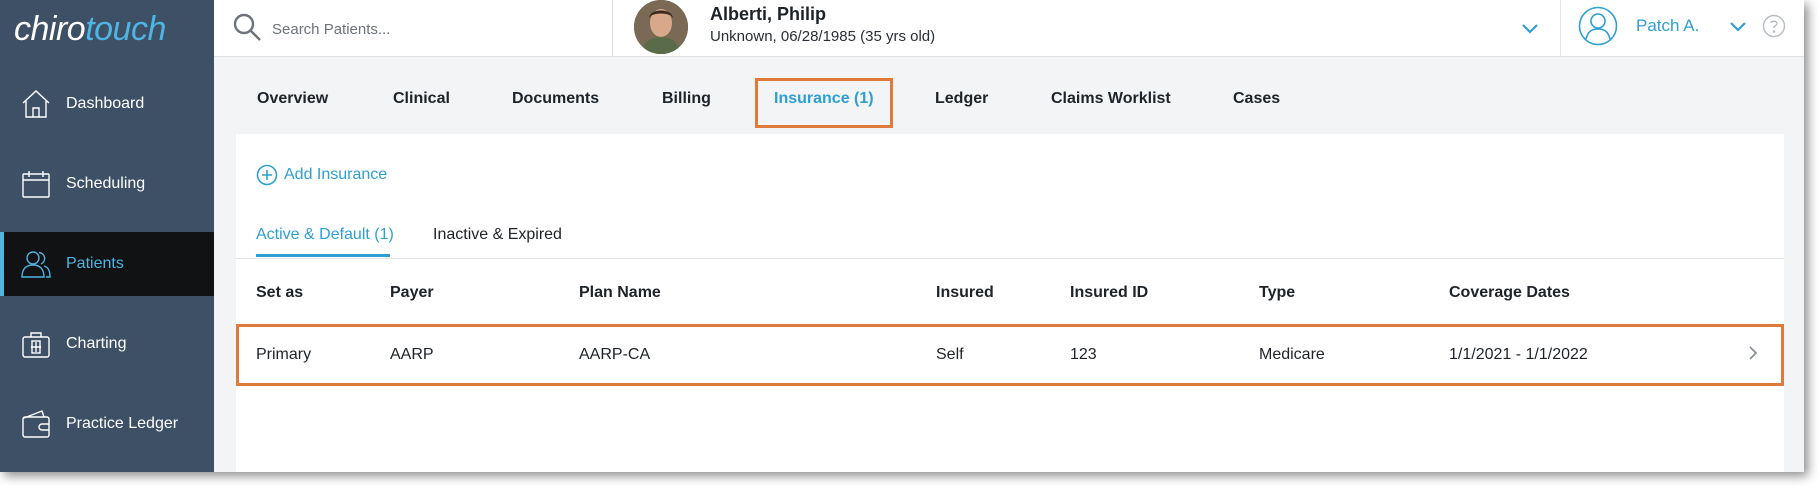 The image size is (1820, 486). What do you see at coordinates (1560, 28) in the screenshot?
I see `header-divider` at bounding box center [1560, 28].